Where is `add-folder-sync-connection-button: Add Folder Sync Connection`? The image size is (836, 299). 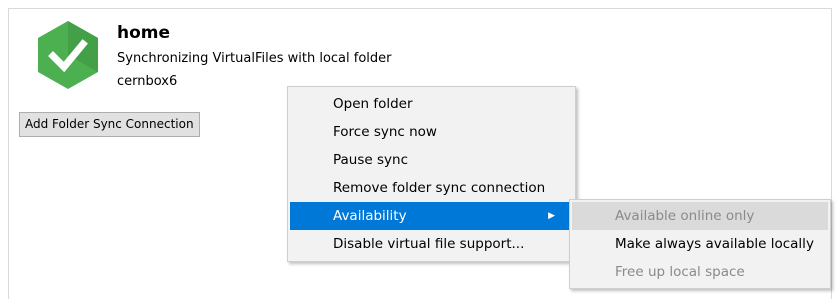 add-folder-sync-connection-button: Add Folder Sync Connection is located at coordinates (109, 124).